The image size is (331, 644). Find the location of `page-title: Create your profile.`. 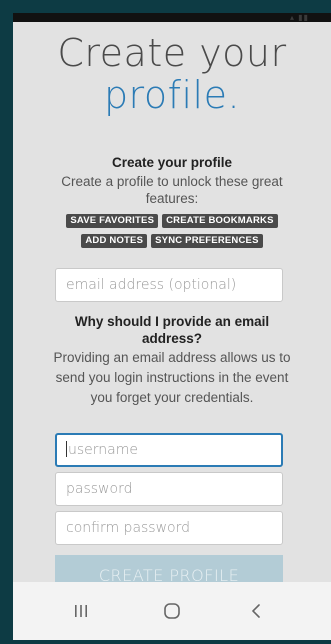

page-title: Create your profile. is located at coordinates (172, 74).